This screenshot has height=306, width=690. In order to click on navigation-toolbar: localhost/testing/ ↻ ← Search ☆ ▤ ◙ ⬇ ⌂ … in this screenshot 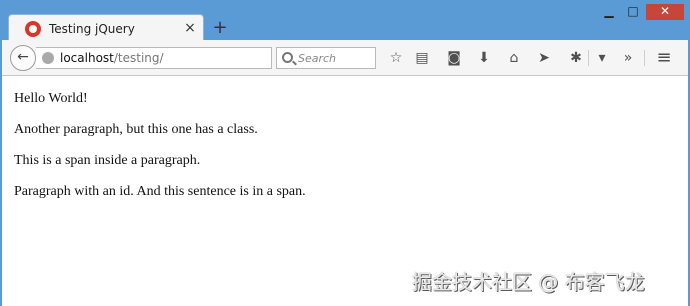, I will do `click(345, 58)`.